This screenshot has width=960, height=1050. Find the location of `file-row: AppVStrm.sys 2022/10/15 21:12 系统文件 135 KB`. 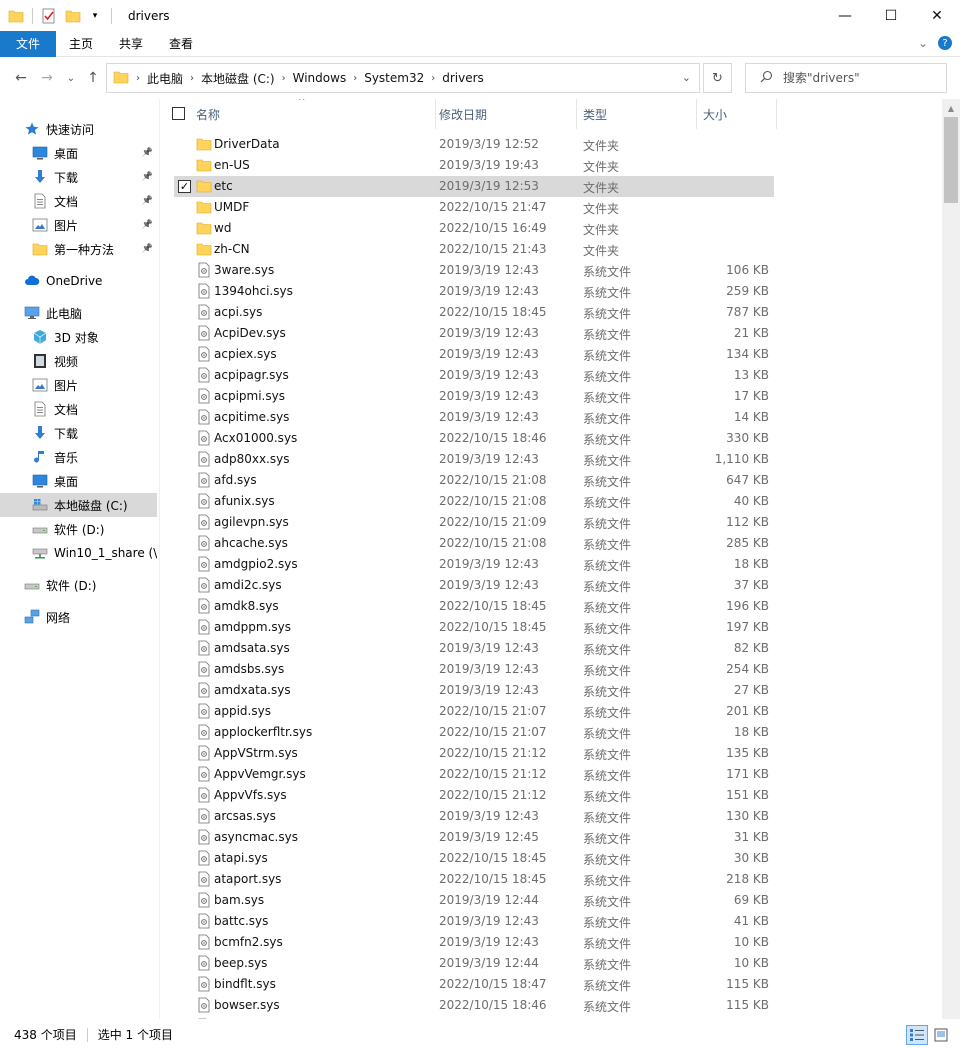

file-row: AppVStrm.sys 2022/10/15 21:12 系统文件 135 KB is located at coordinates (474, 753).